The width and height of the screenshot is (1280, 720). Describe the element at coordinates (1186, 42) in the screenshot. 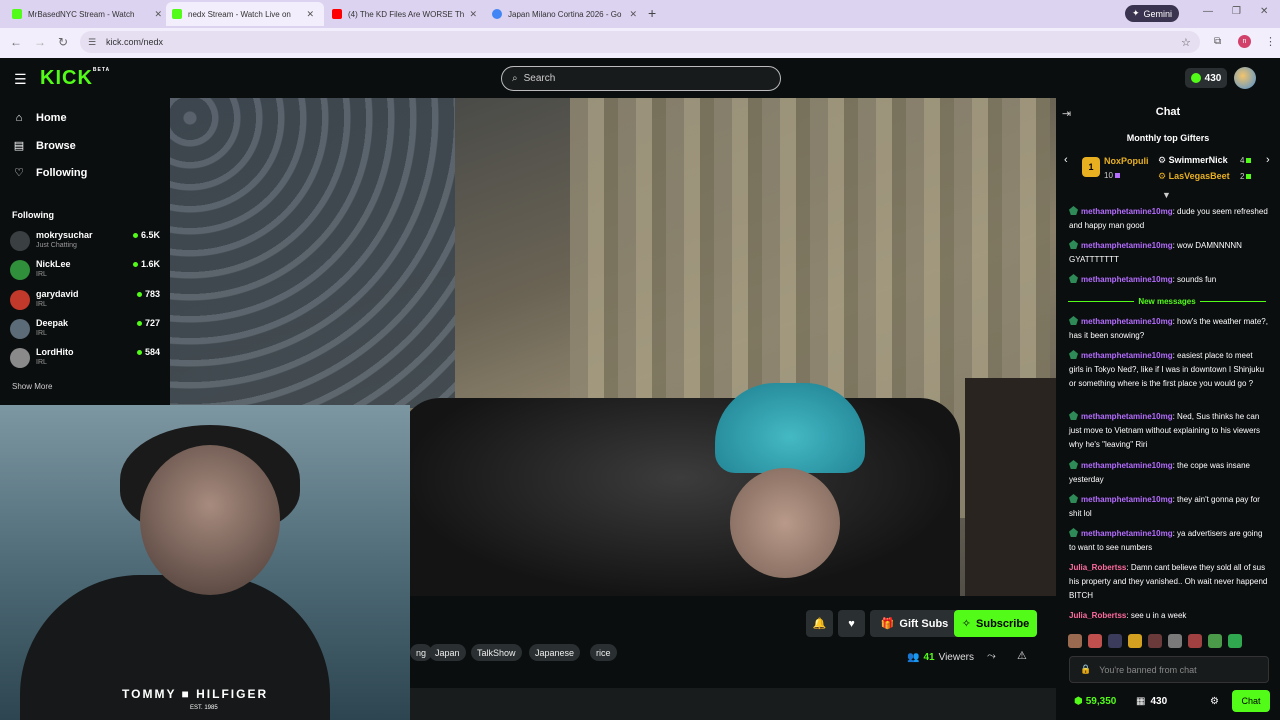

I see `bookmark-star-icon: ☆` at that location.